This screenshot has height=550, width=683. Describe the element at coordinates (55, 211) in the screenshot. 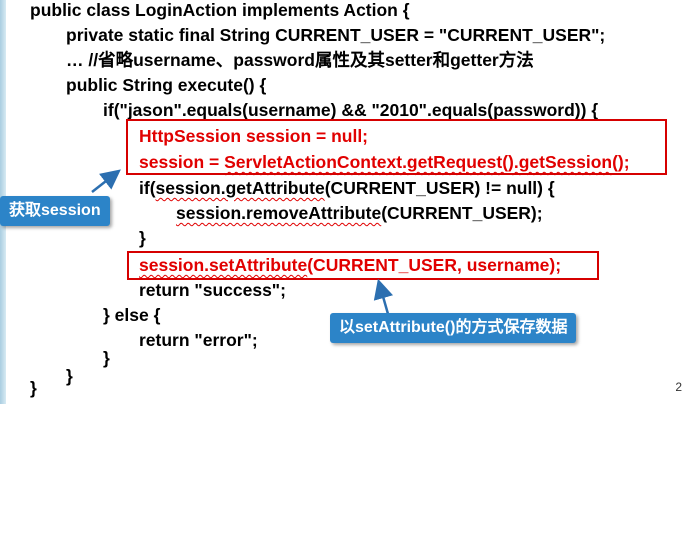

I see `callout-get-session: 获取session` at that location.